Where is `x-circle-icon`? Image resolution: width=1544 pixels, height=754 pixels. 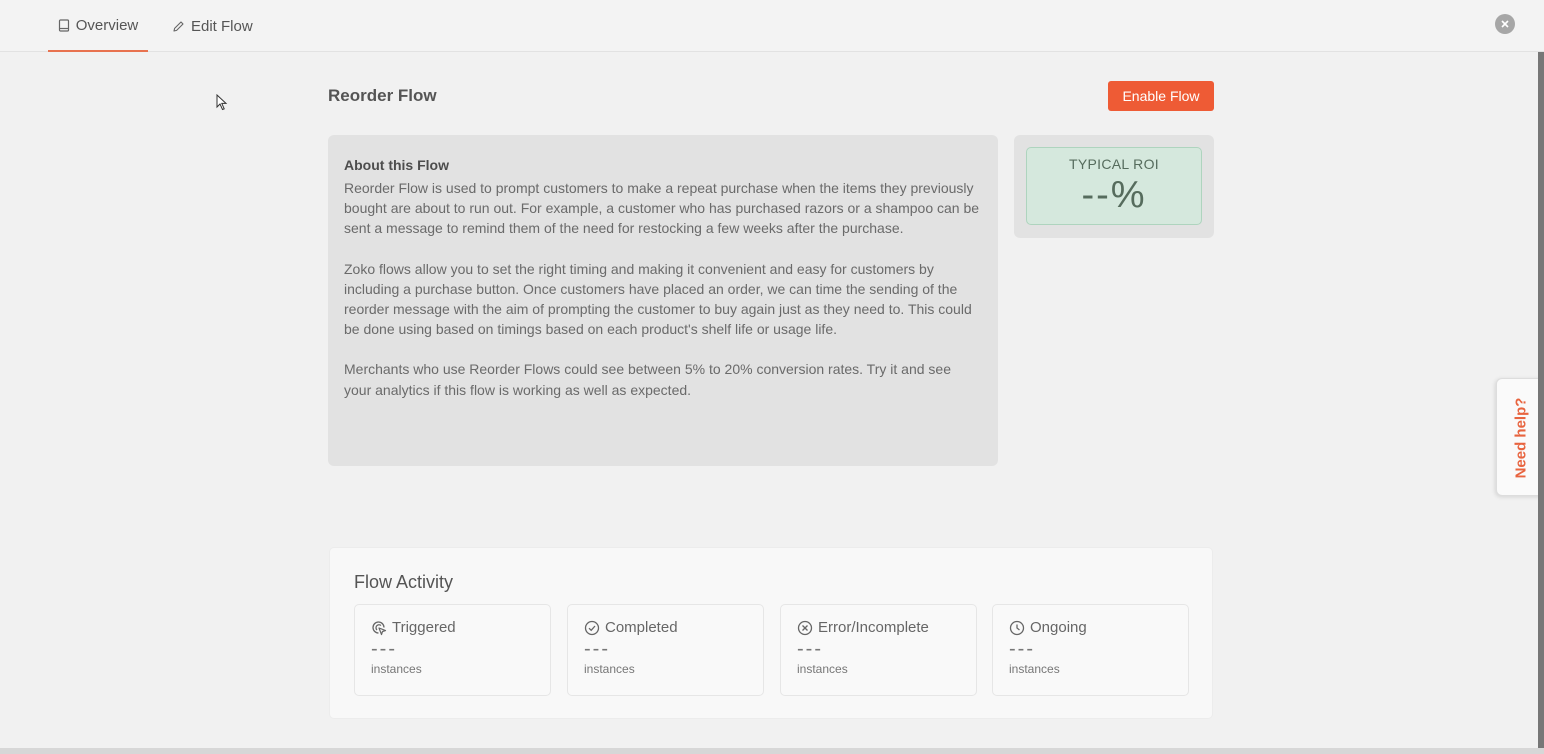
x-circle-icon is located at coordinates (805, 627).